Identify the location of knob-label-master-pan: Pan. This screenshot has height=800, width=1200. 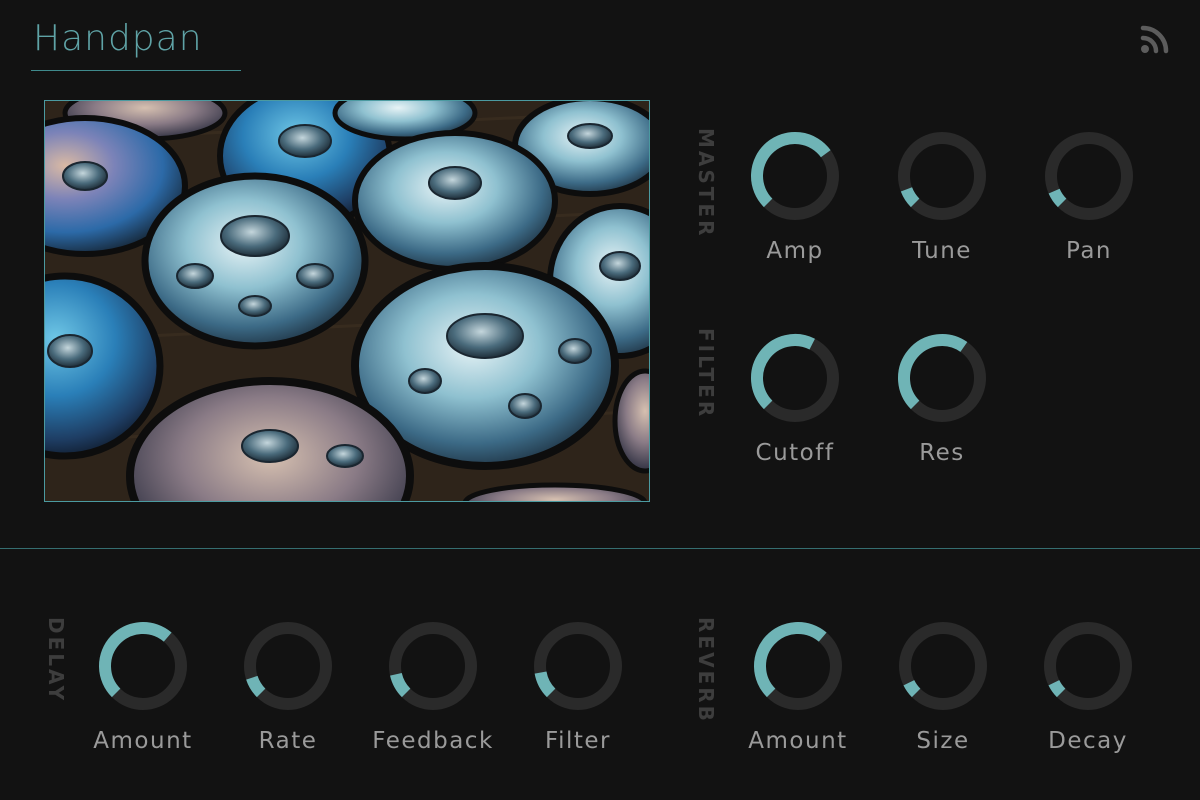
(1088, 251).